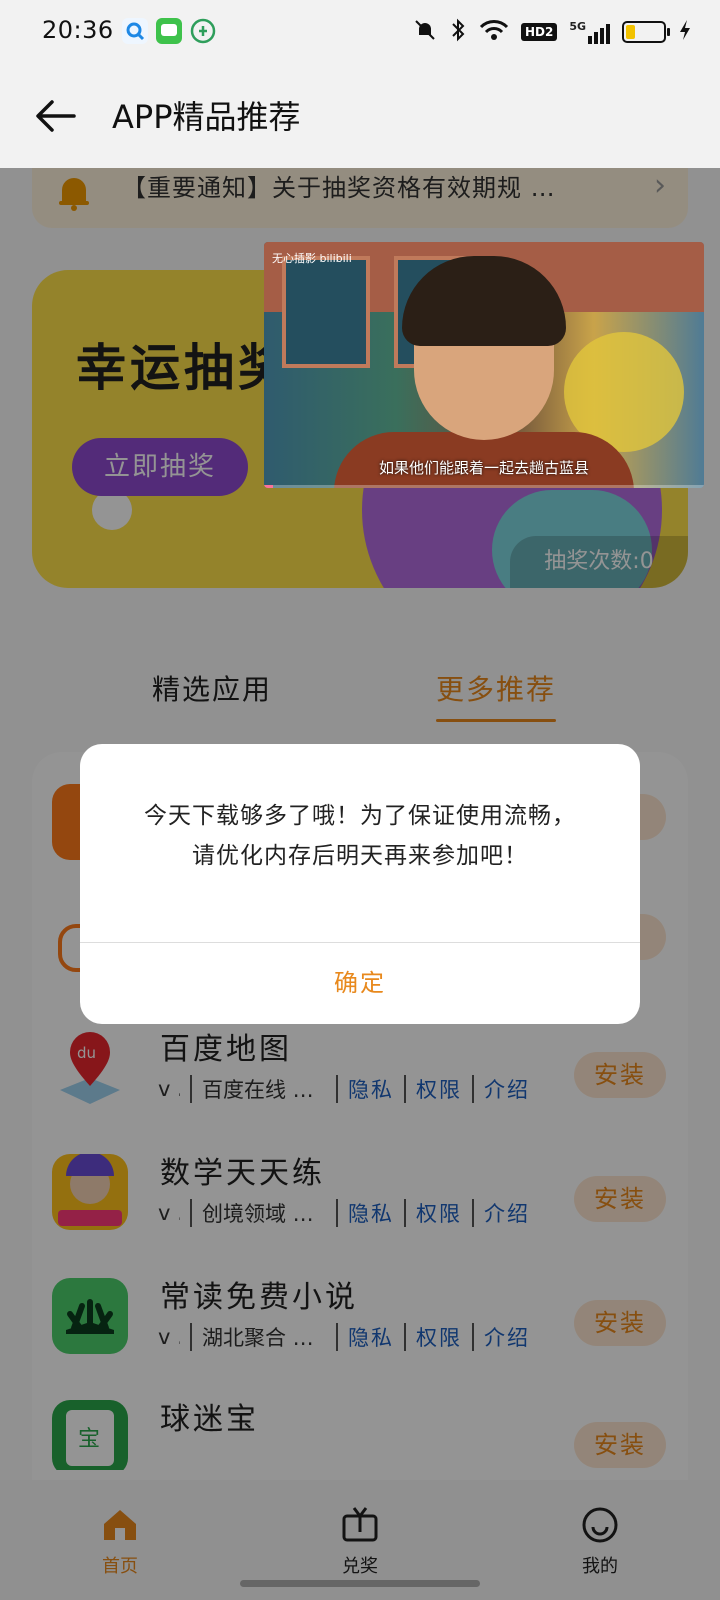 Image resolution: width=720 pixels, height=1600 pixels. I want to click on dialog-message-line: 请优化内存后明天再来参加吧！, so click(360, 856).